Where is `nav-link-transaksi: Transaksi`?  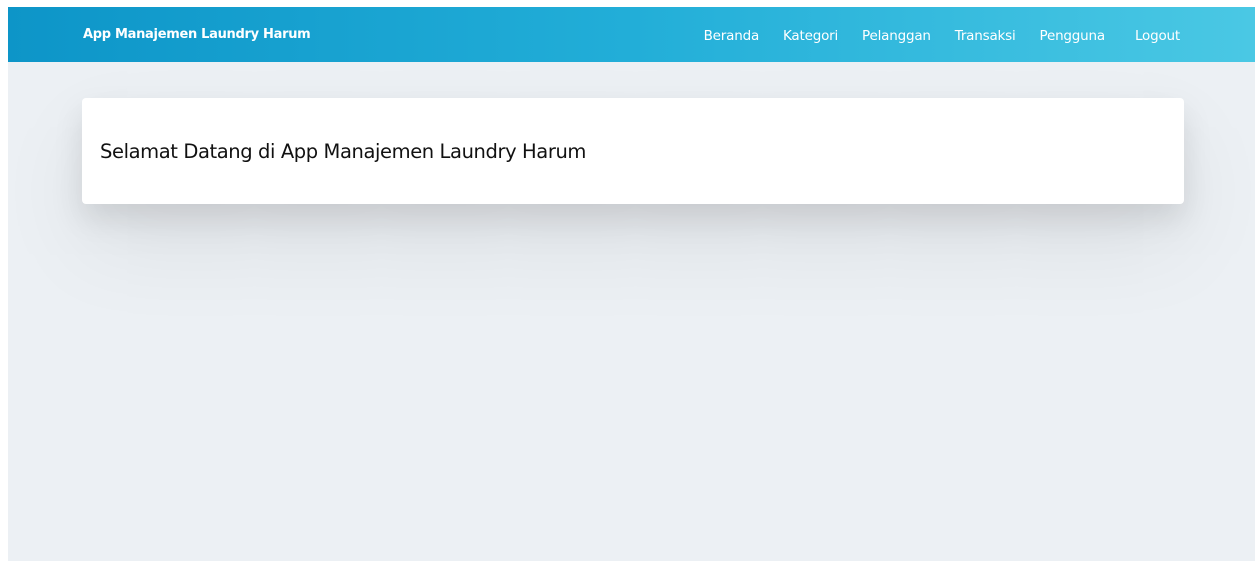
nav-link-transaksi: Transaksi is located at coordinates (985, 36).